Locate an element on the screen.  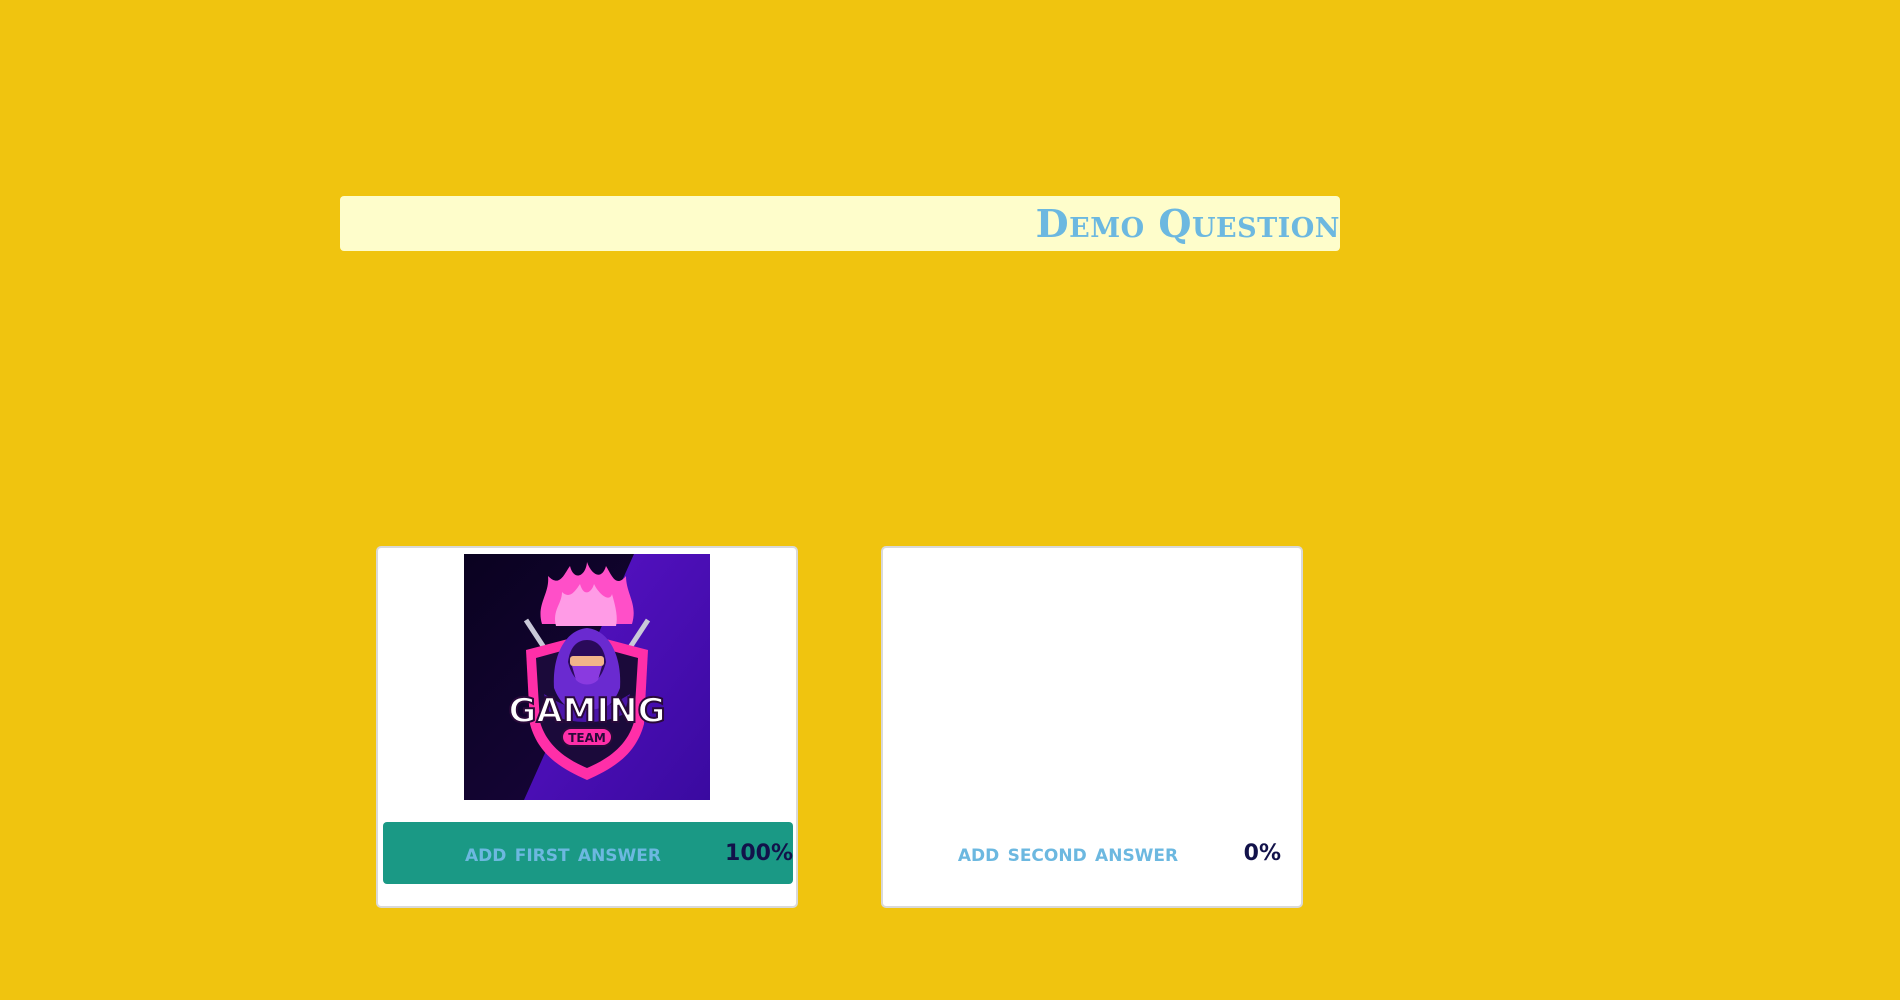
answer-percent-first: 100% is located at coordinates (759, 853).